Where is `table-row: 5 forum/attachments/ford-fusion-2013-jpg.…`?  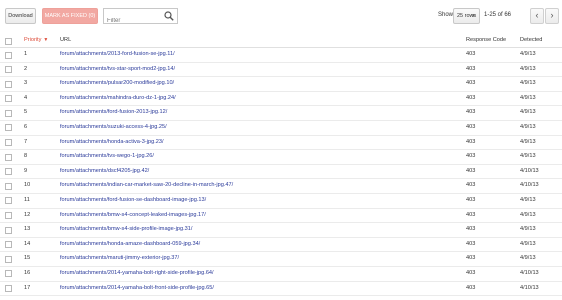
table-row: 5 forum/attachments/ford-fusion-2013-jpg.… is located at coordinates (281, 113).